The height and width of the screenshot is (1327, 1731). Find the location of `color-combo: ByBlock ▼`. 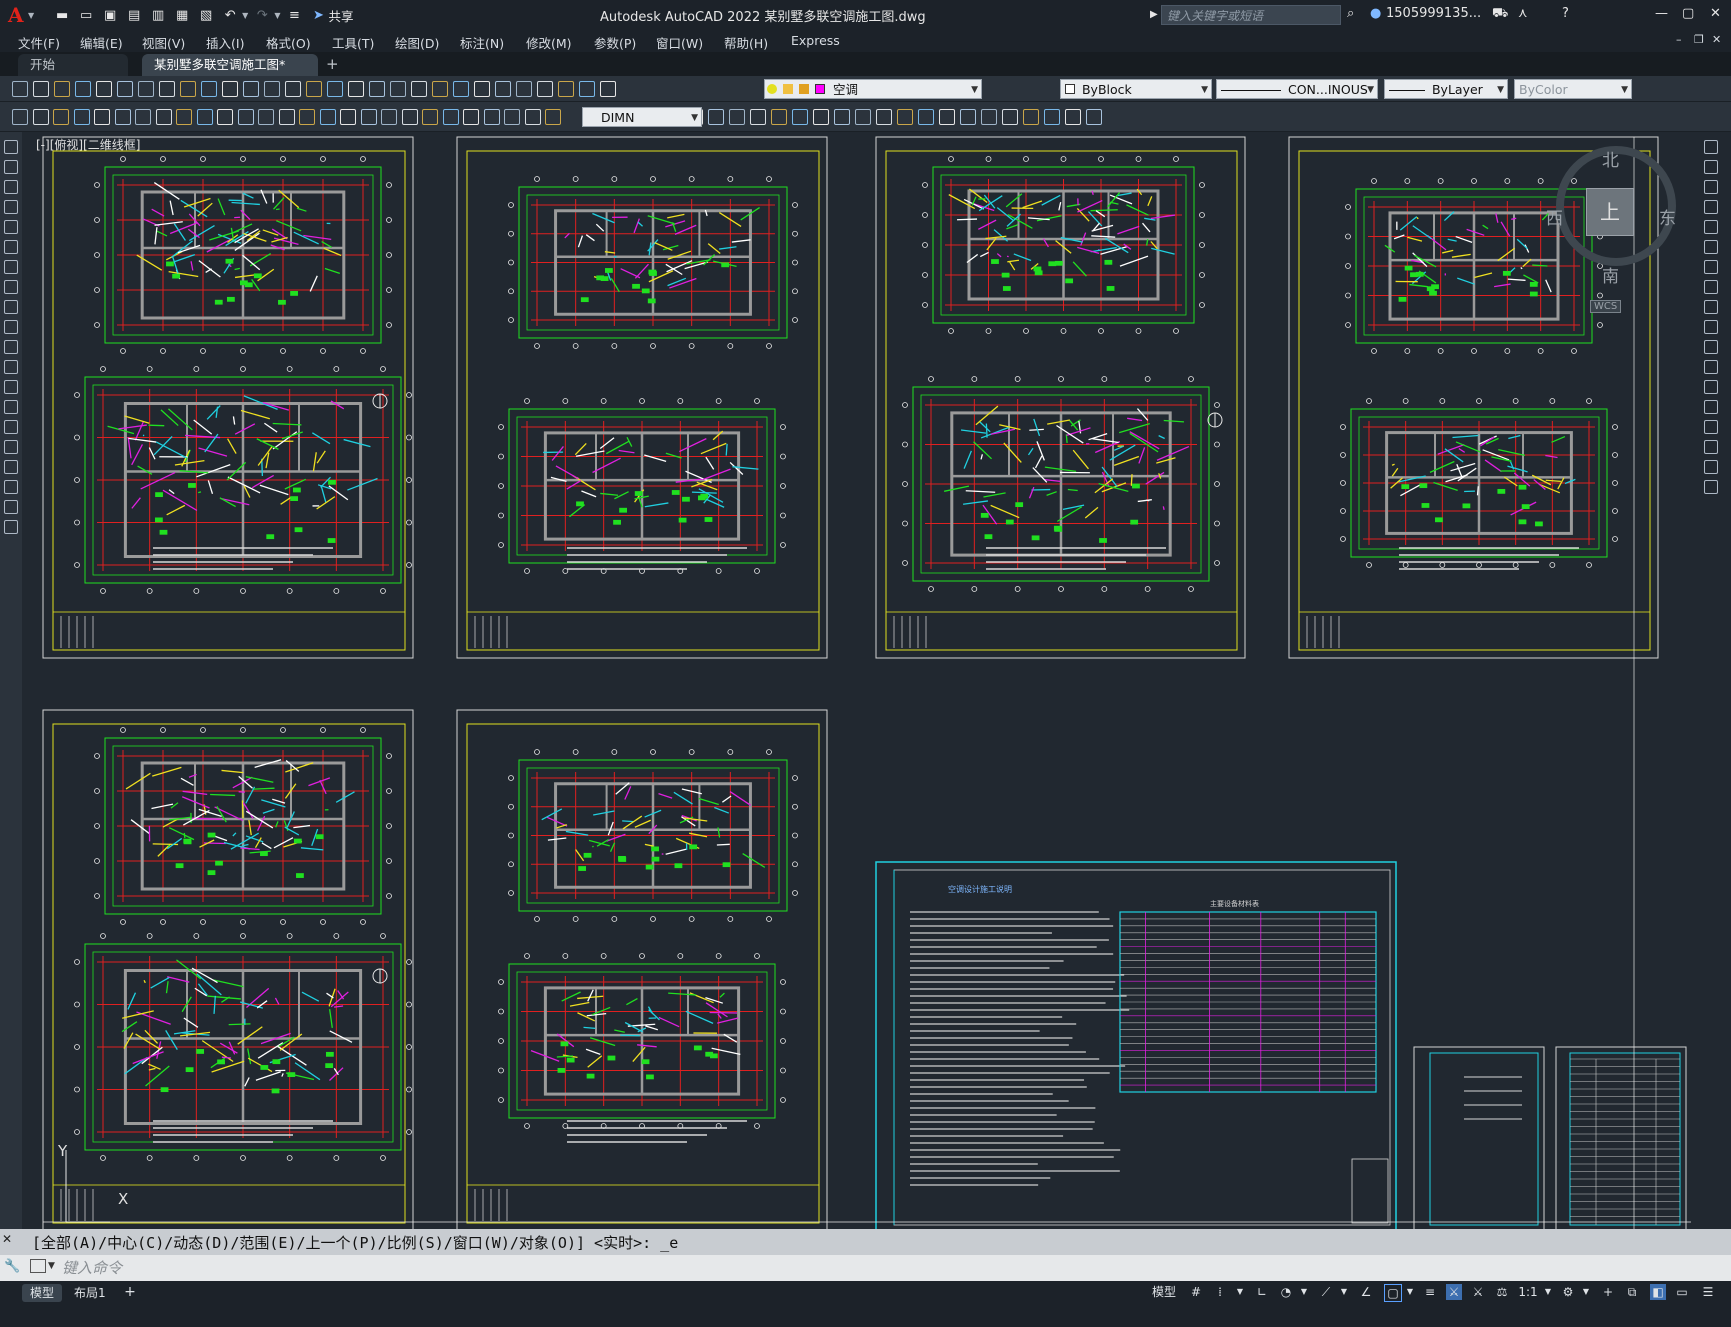

color-combo: ByBlock ▼ is located at coordinates (1136, 89).